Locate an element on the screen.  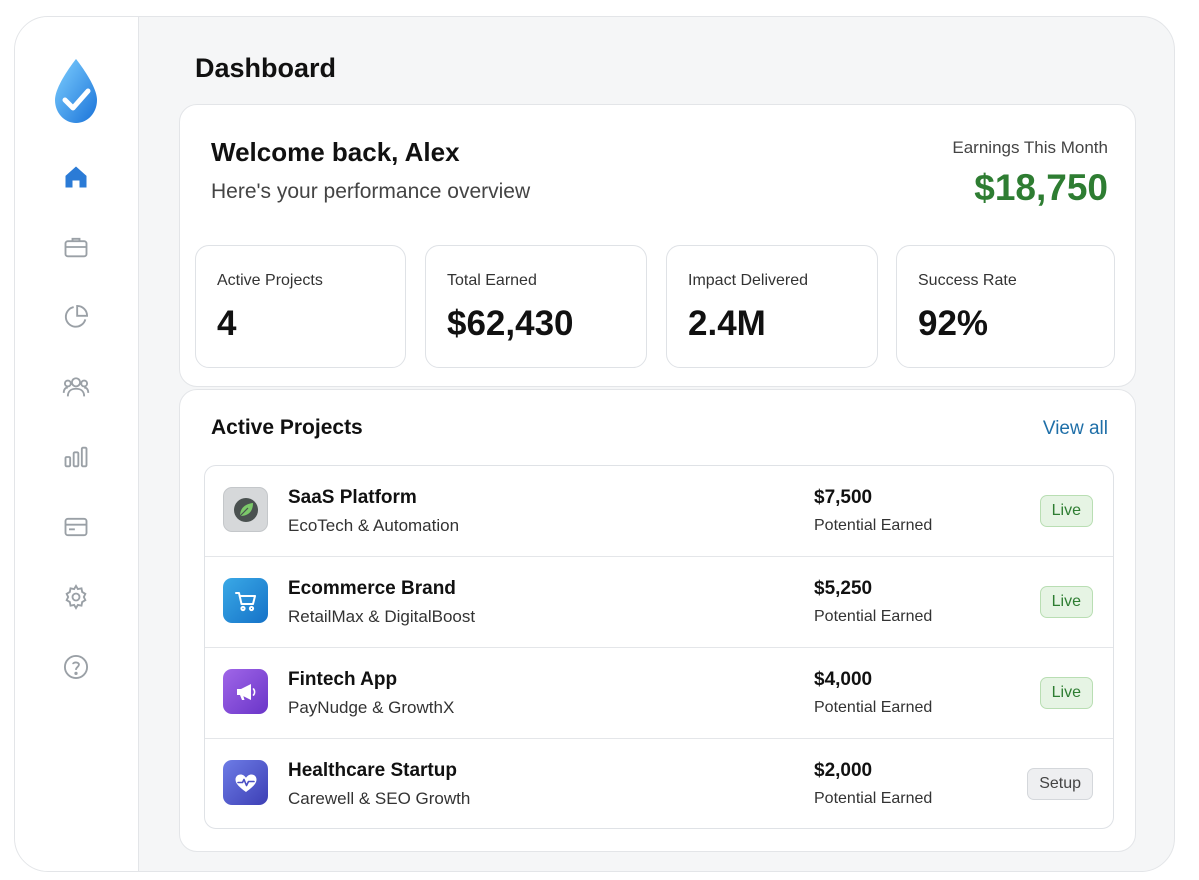
megaphone-icon is located at coordinates (245, 691).